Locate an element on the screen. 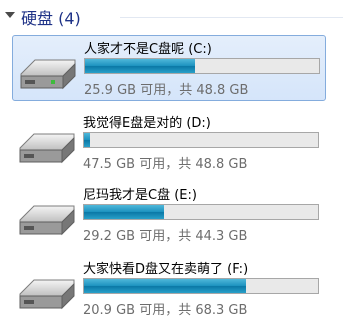 The height and width of the screenshot is (325, 343). drive-name: 我觉得E盘是对的 (D:) is located at coordinates (147, 123).